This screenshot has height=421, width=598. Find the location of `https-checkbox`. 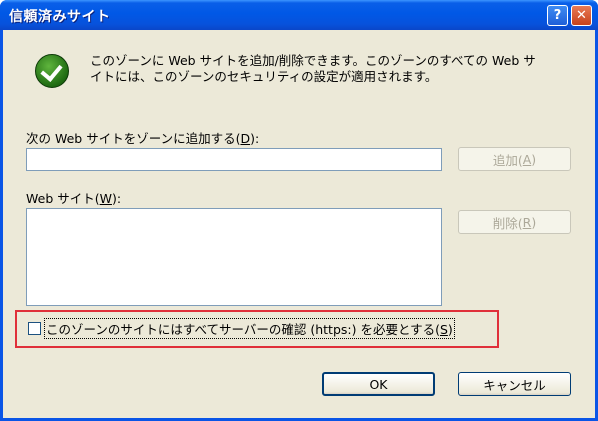

https-checkbox is located at coordinates (34, 328).